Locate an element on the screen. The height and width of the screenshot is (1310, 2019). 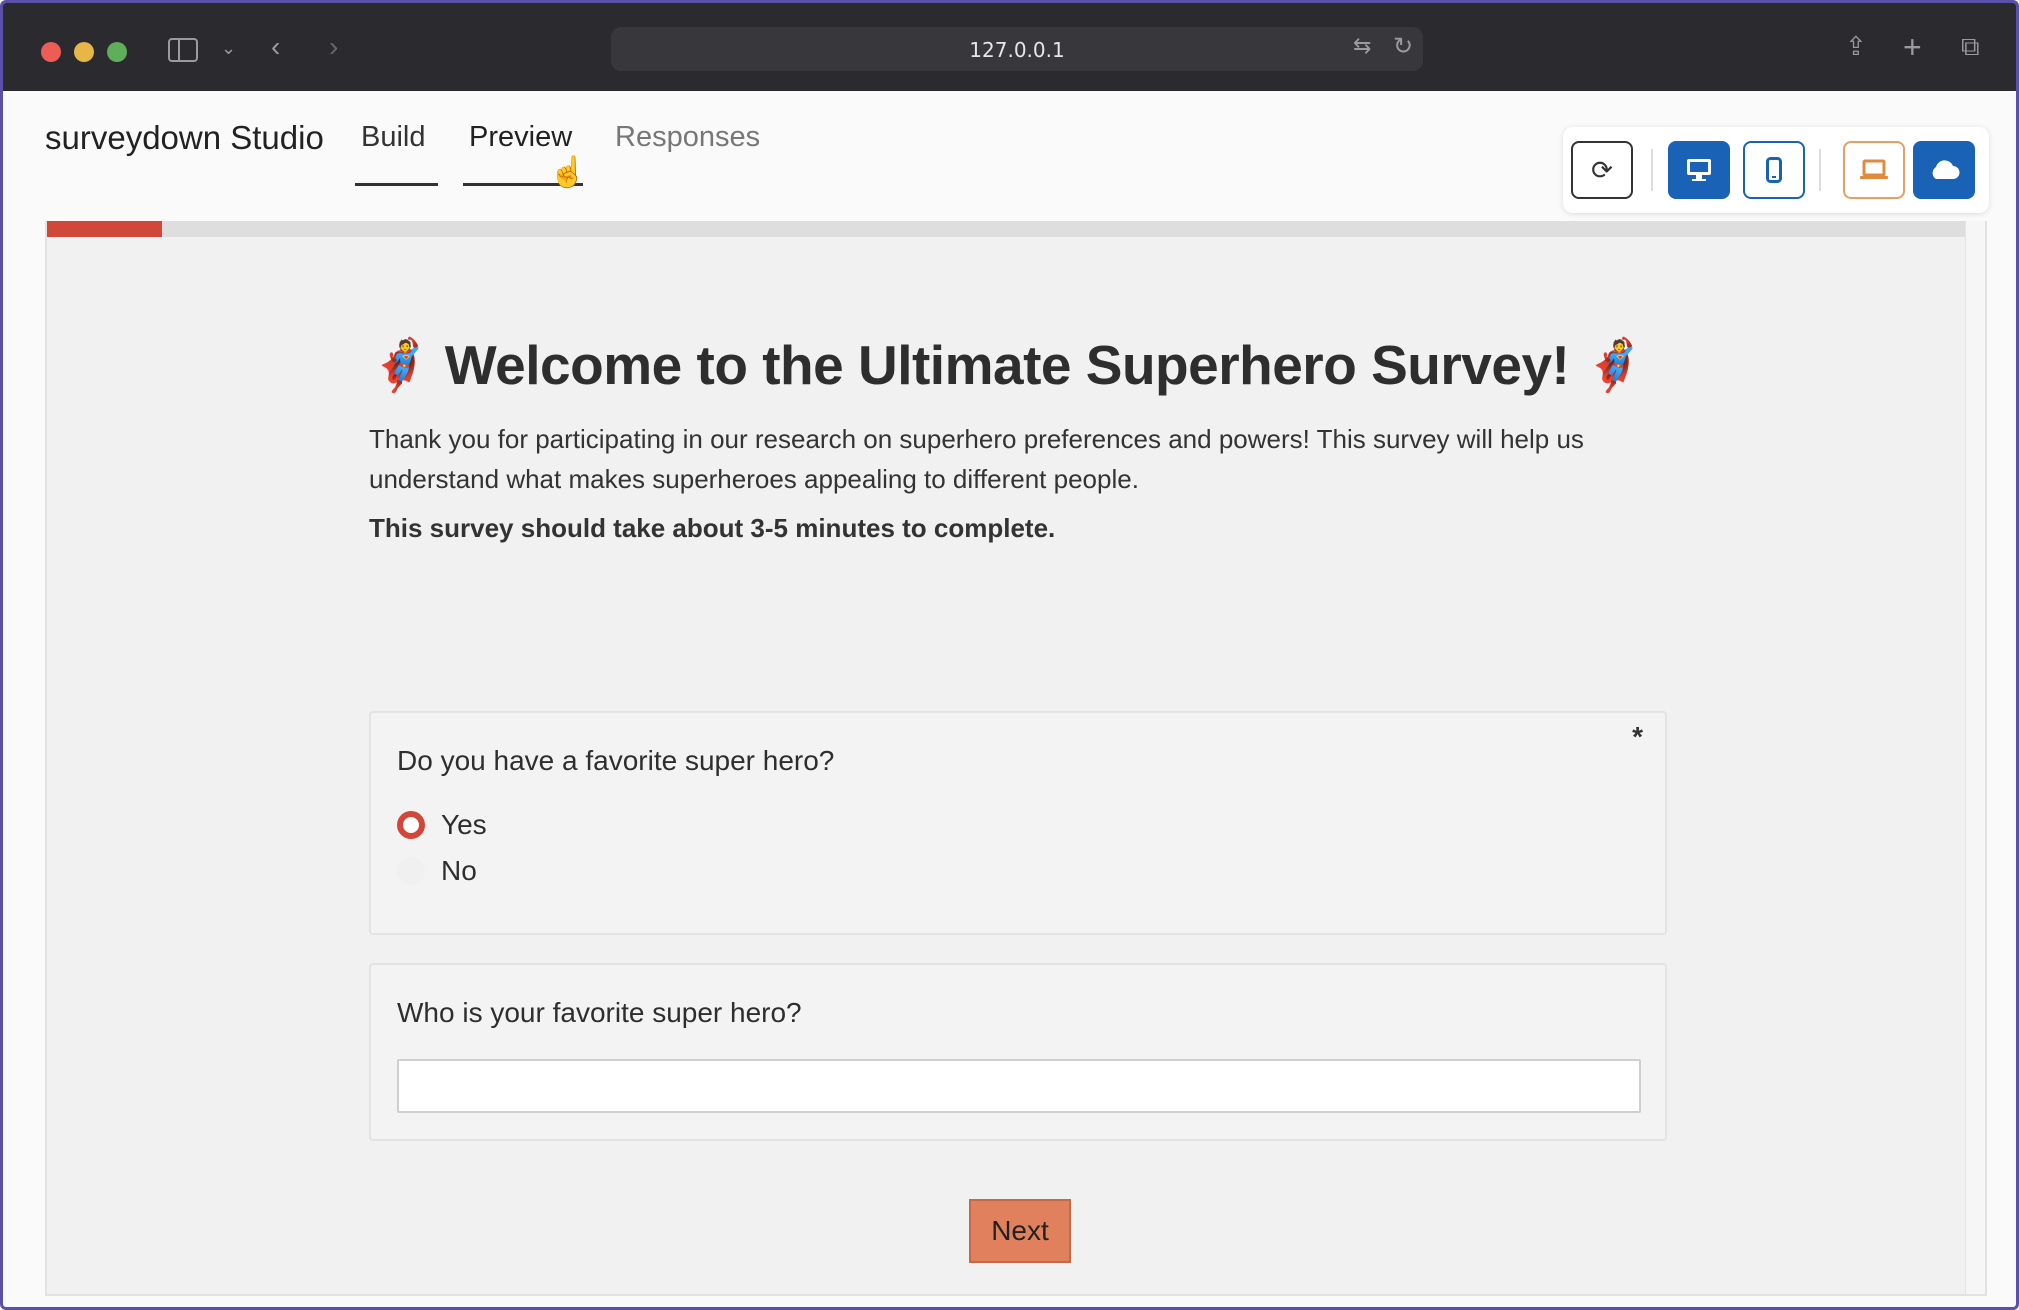
laptop-icon is located at coordinates (1874, 169).